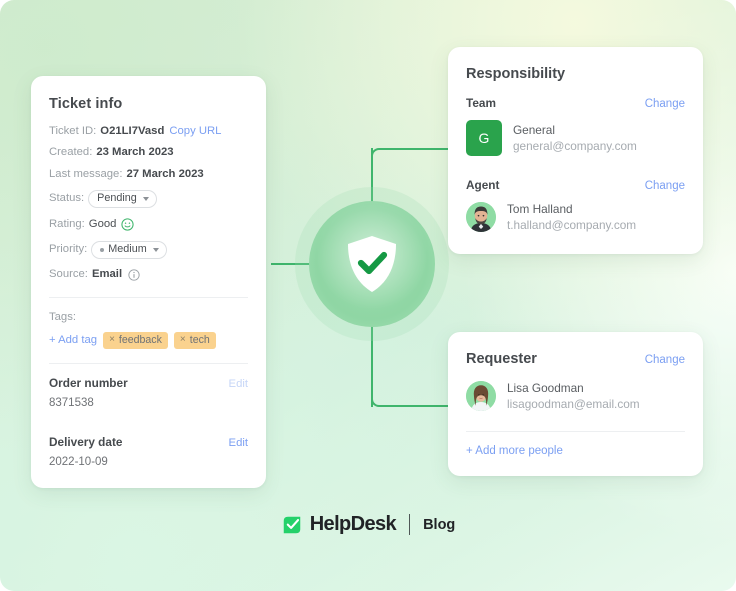  I want to click on delivery-date-edit-link: Edit, so click(238, 443).